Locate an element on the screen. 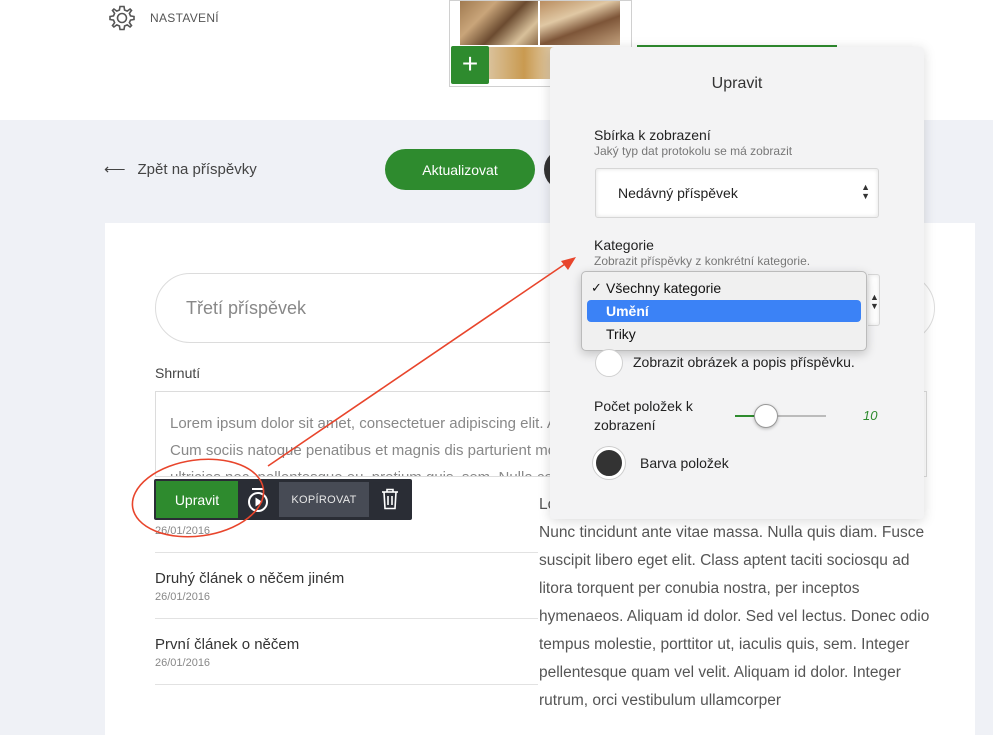 This screenshot has height=735, width=993. item-color-label: Barva položek is located at coordinates (684, 463).